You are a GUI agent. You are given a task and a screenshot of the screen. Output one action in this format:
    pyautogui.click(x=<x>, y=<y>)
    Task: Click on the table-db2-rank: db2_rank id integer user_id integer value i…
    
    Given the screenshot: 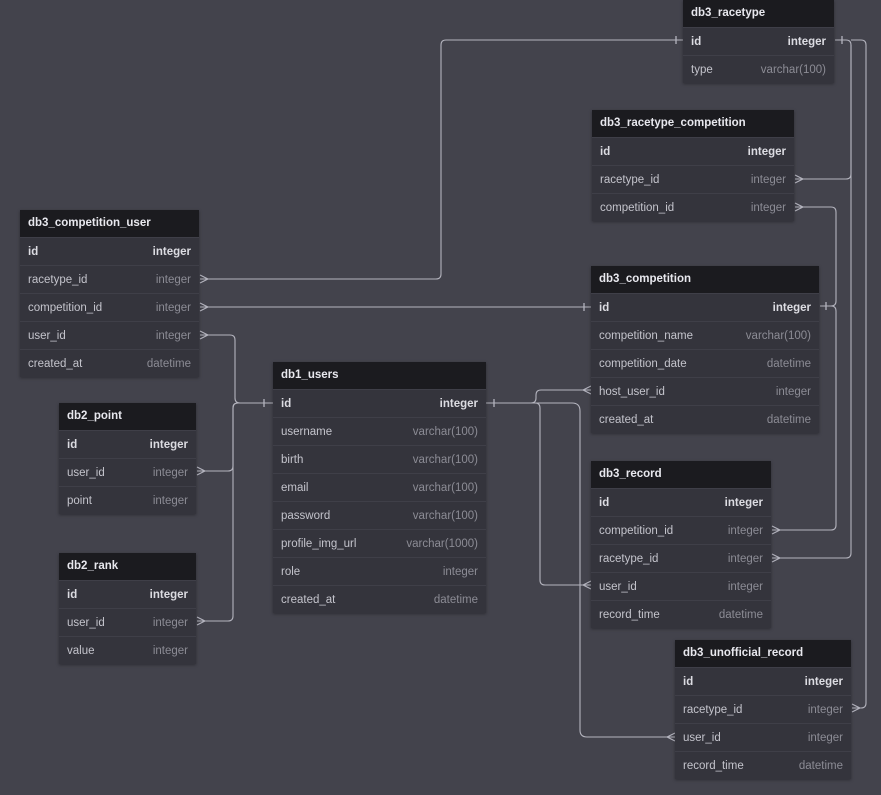 What is the action you would take?
    pyautogui.click(x=127, y=608)
    